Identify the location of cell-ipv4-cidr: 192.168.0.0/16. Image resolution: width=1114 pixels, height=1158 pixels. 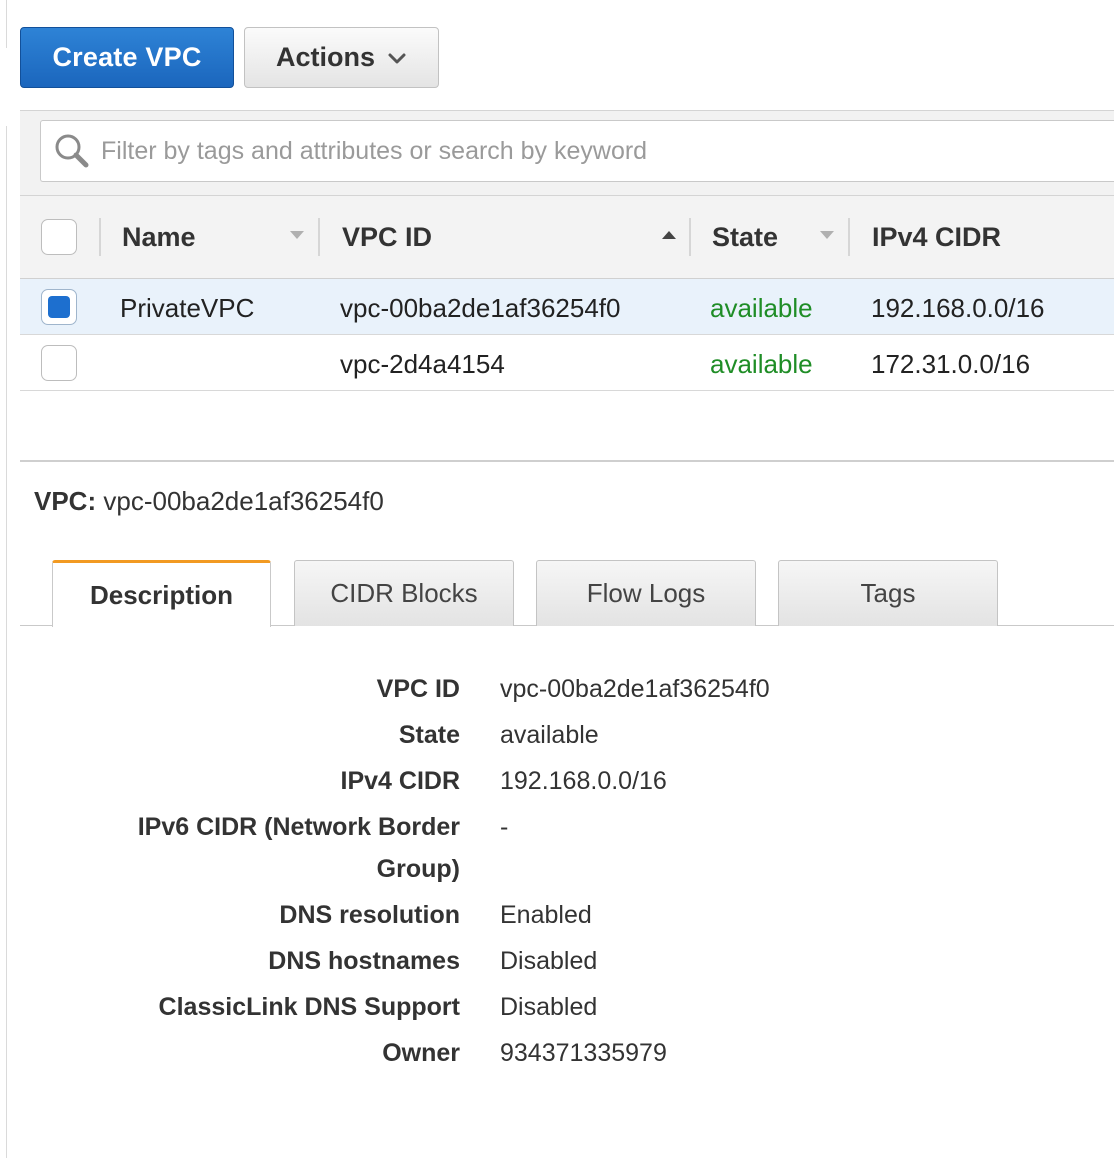
(958, 308).